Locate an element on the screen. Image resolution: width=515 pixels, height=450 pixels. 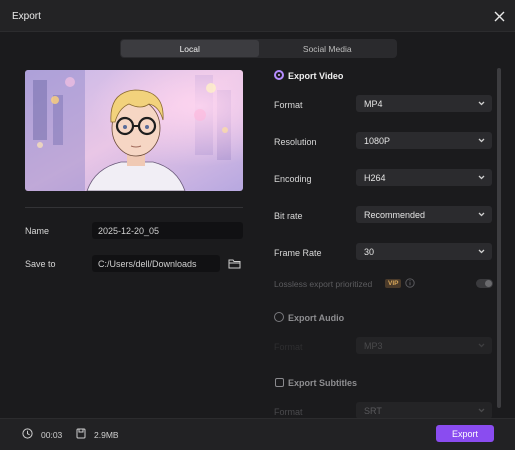
bitrate-dropdown: Recommended is located at coordinates (424, 214).